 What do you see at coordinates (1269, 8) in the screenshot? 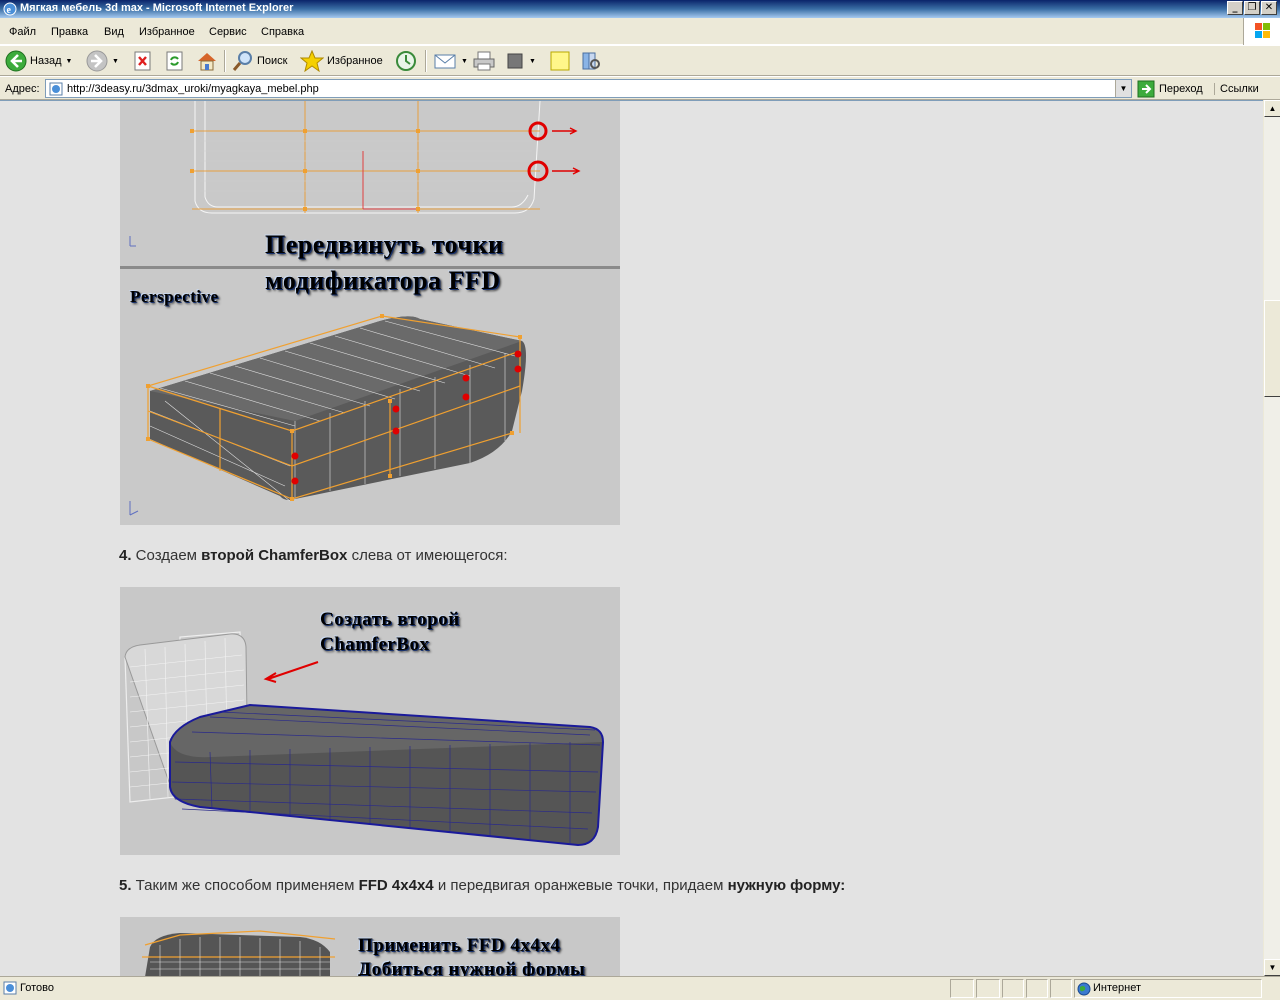
I see `close-button: ✕` at bounding box center [1269, 8].